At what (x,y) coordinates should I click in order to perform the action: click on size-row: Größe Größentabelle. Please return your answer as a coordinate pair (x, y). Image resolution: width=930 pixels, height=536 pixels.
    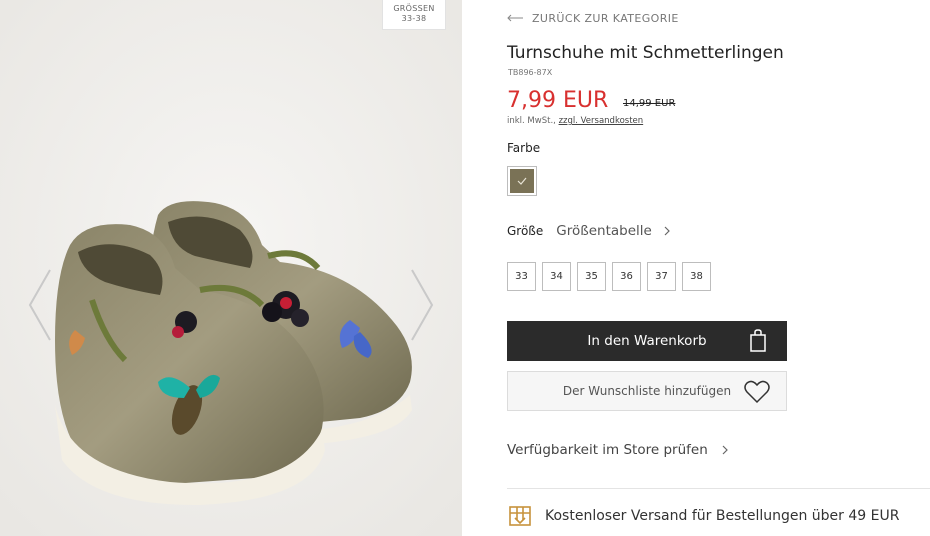
    Looking at the image, I should click on (588, 231).